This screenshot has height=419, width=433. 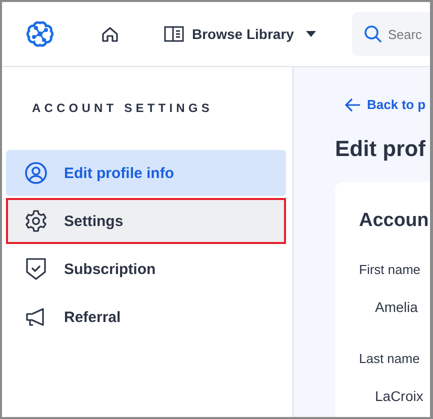 What do you see at coordinates (373, 34) in the screenshot?
I see `search-icon` at bounding box center [373, 34].